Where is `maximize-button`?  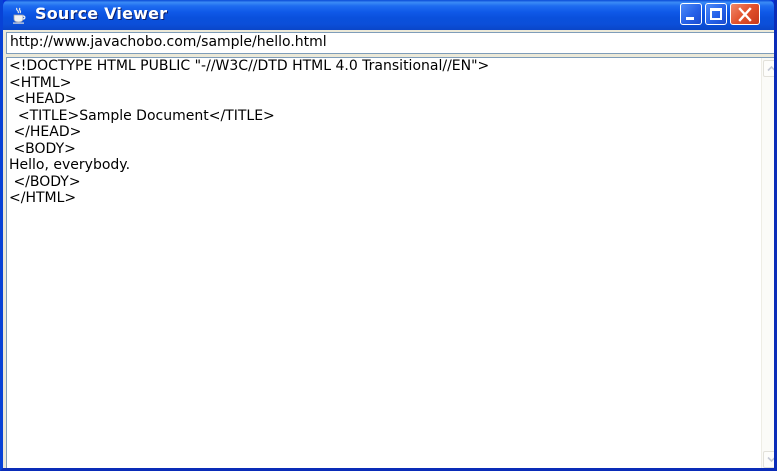
maximize-button is located at coordinates (716, 14).